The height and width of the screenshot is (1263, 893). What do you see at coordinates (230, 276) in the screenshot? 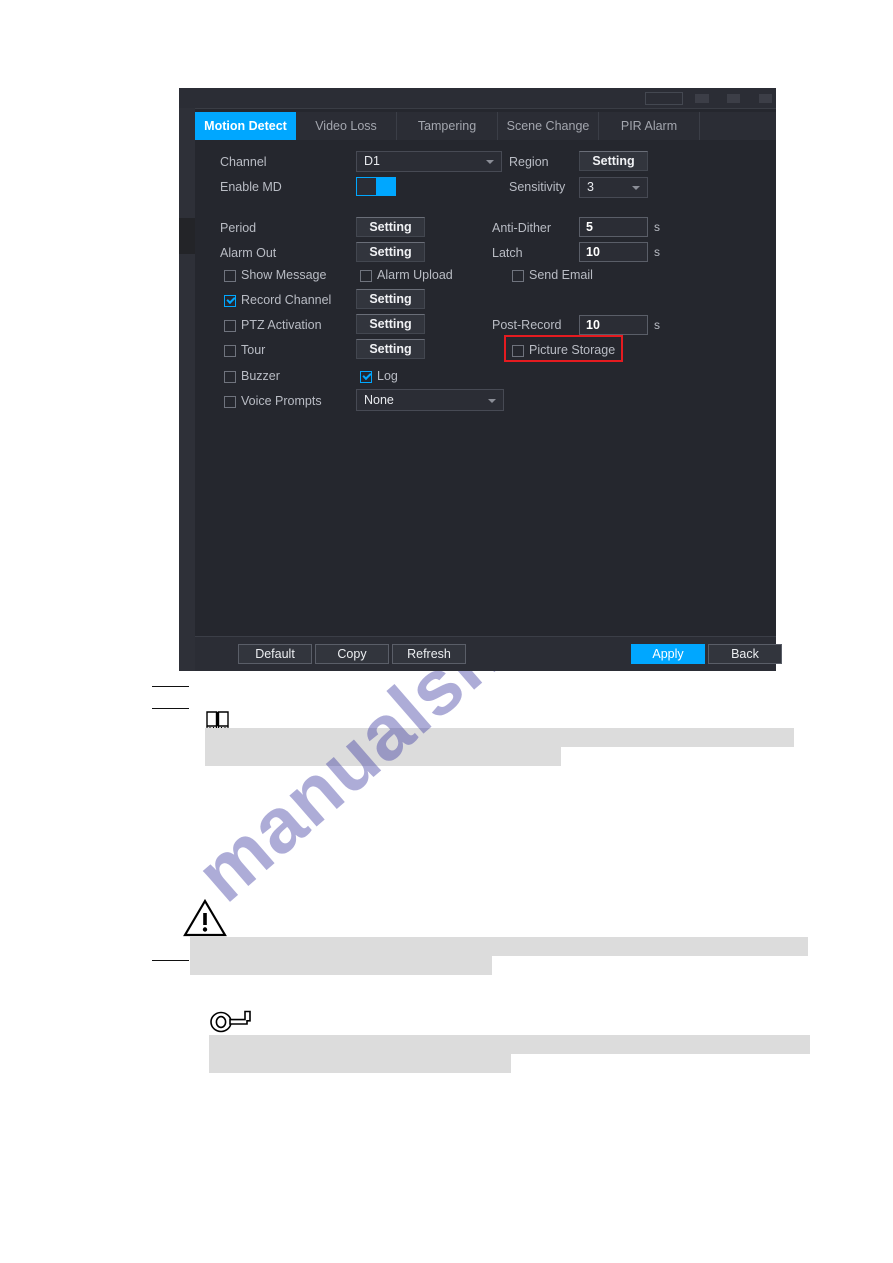
I see `show-message-checkbox` at bounding box center [230, 276].